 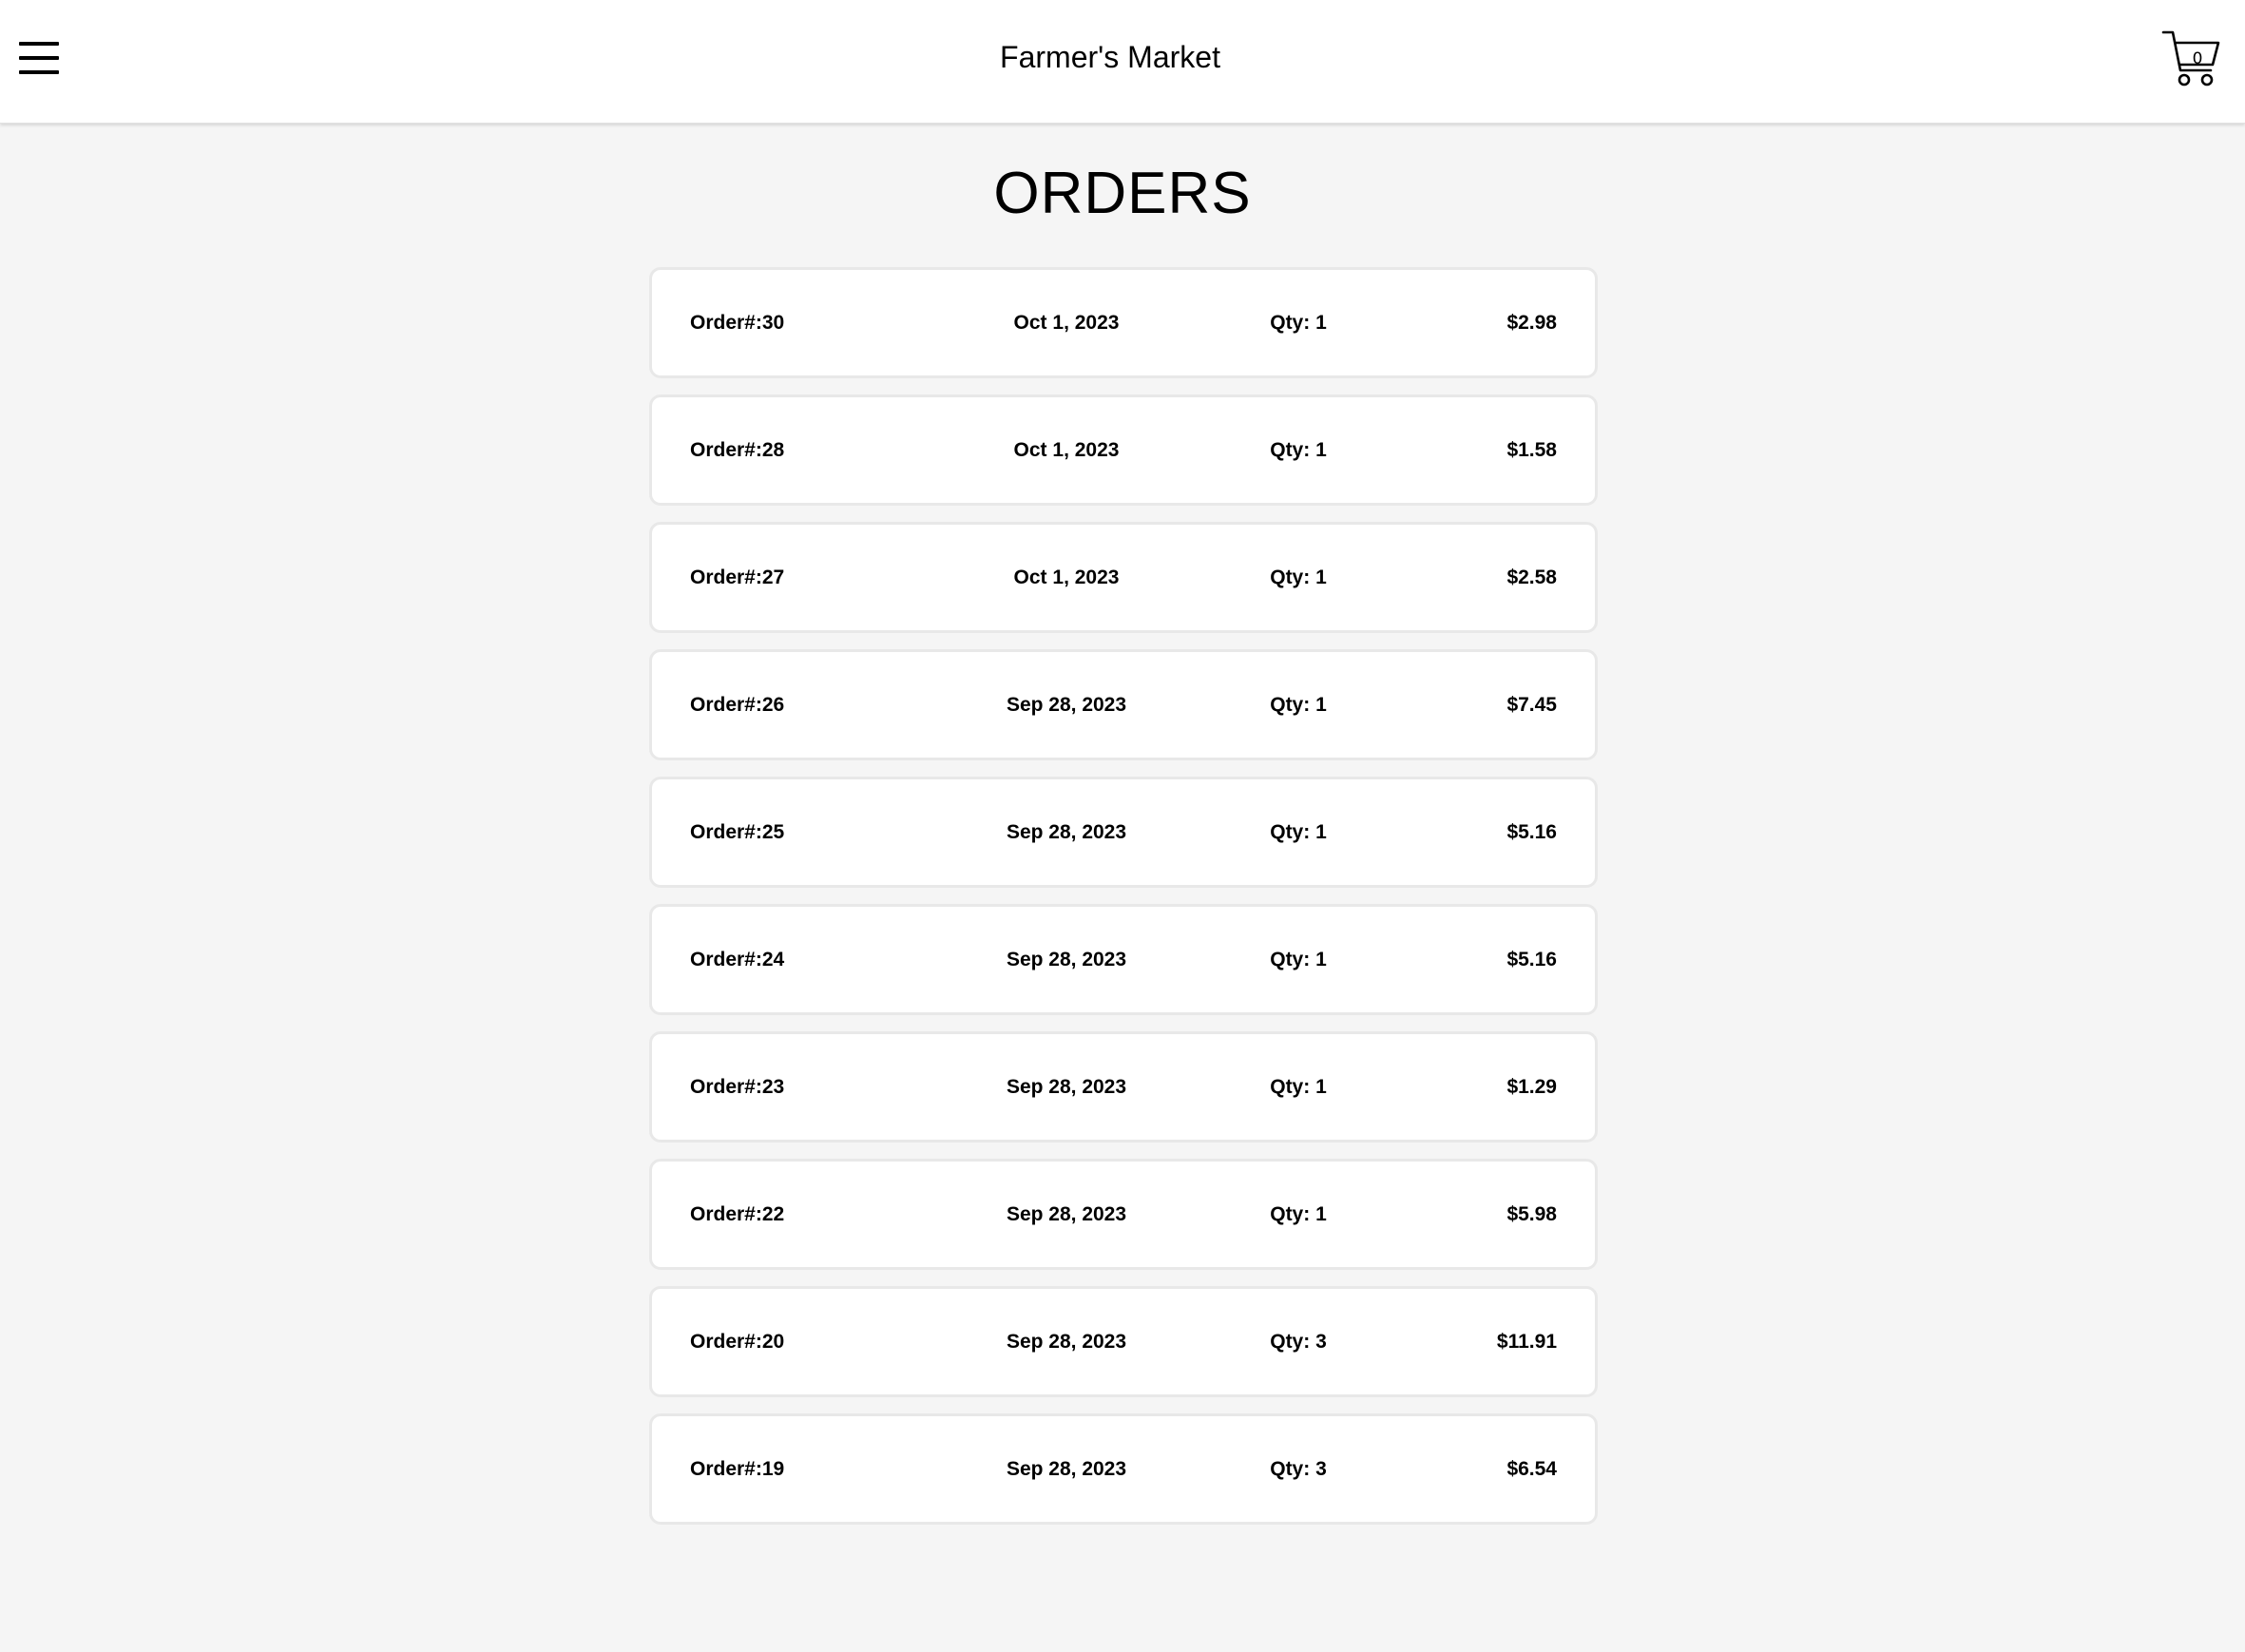 I want to click on cart-button: 0, so click(x=2192, y=59).